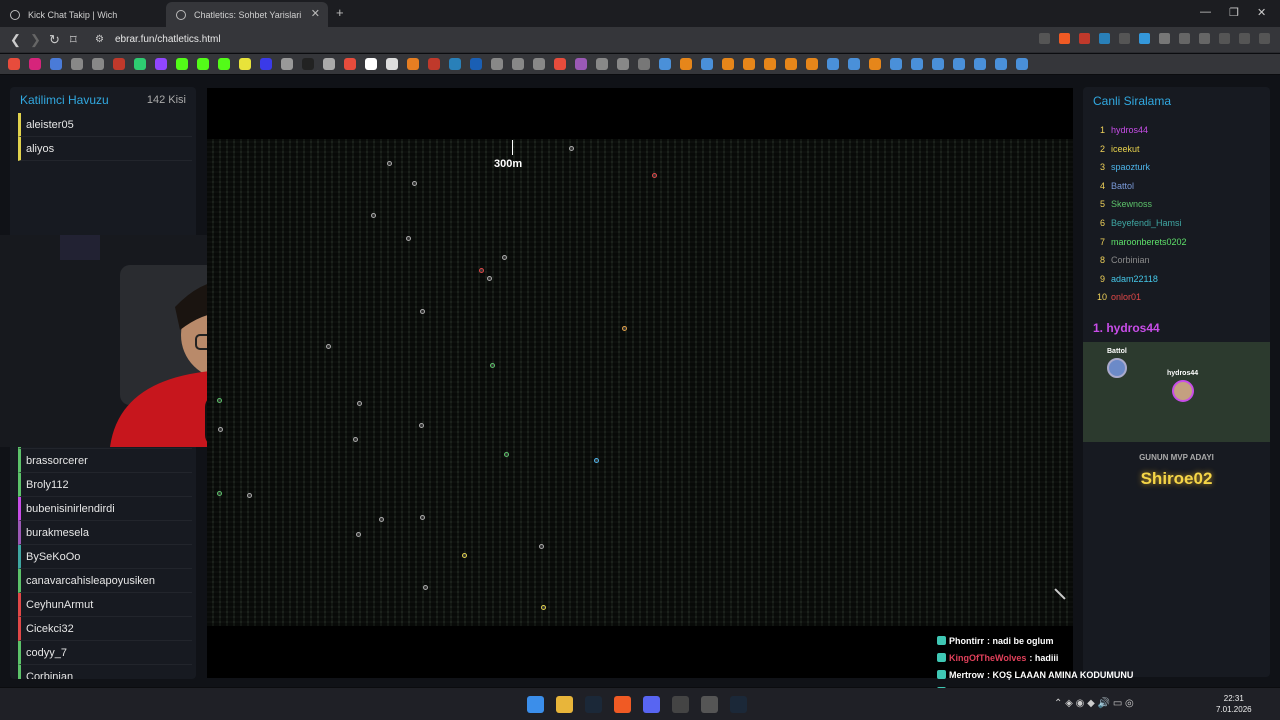 The height and width of the screenshot is (720, 1280). What do you see at coordinates (1123, 260) in the screenshot?
I see `ranking-row: 8 Corbinian` at bounding box center [1123, 260].